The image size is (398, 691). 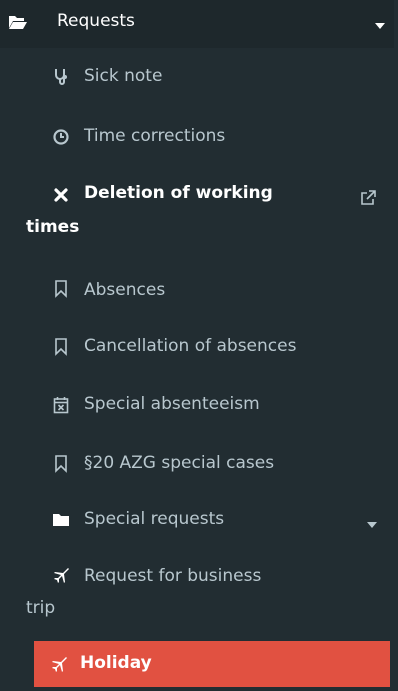 What do you see at coordinates (61, 405) in the screenshot?
I see `calendar-times-icon` at bounding box center [61, 405].